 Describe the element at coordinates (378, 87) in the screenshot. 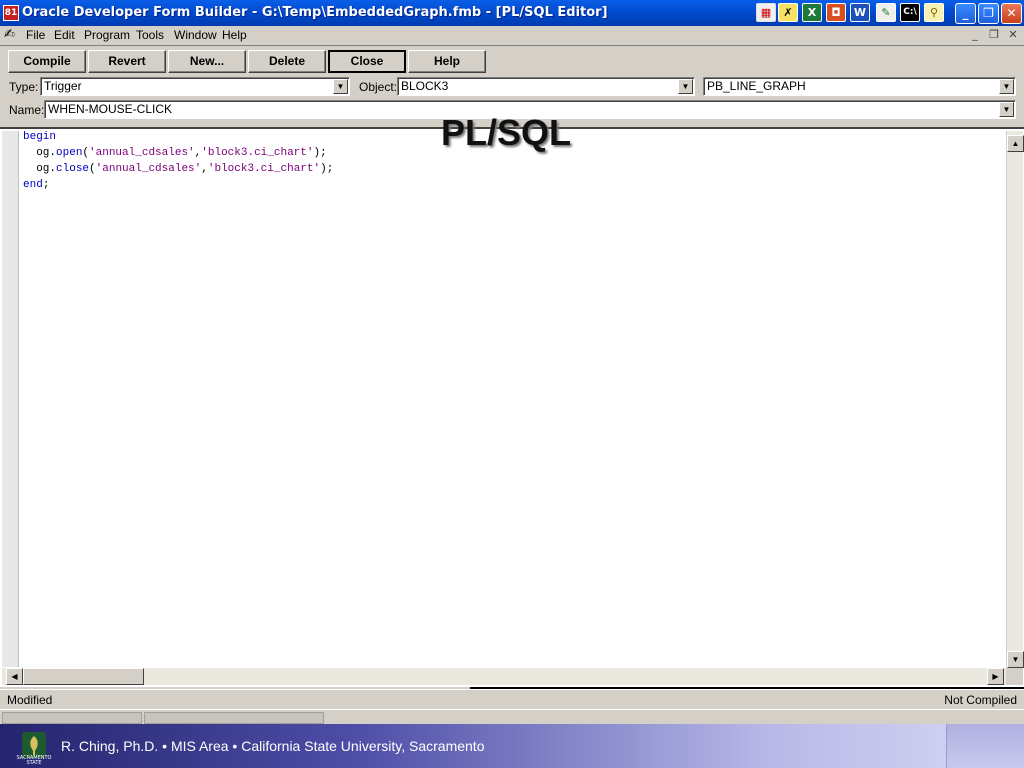

I see `object-label: Object:` at that location.